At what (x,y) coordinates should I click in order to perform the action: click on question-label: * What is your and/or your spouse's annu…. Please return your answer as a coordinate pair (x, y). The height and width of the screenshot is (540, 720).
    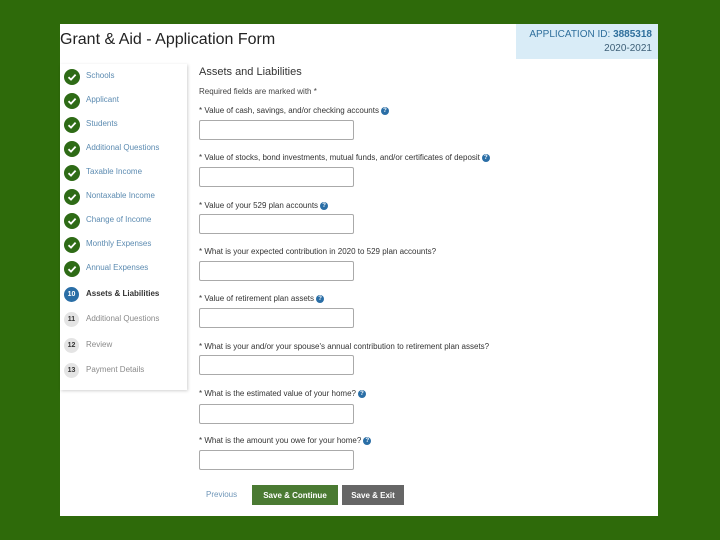
    Looking at the image, I should click on (344, 346).